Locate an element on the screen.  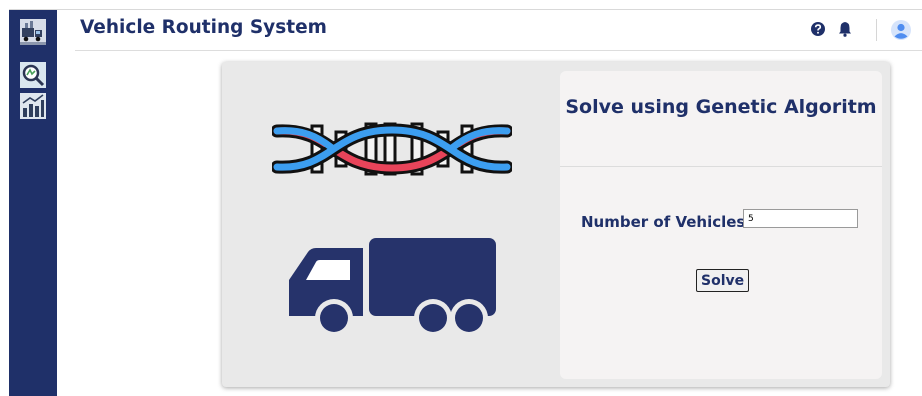
solve-button: Solve is located at coordinates (723, 280).